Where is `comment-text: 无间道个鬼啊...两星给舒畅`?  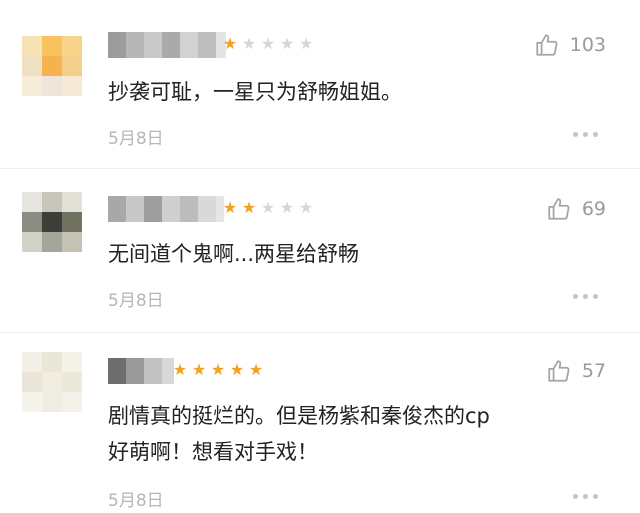 comment-text: 无间道个鬼啊...两星给舒畅 is located at coordinates (234, 254).